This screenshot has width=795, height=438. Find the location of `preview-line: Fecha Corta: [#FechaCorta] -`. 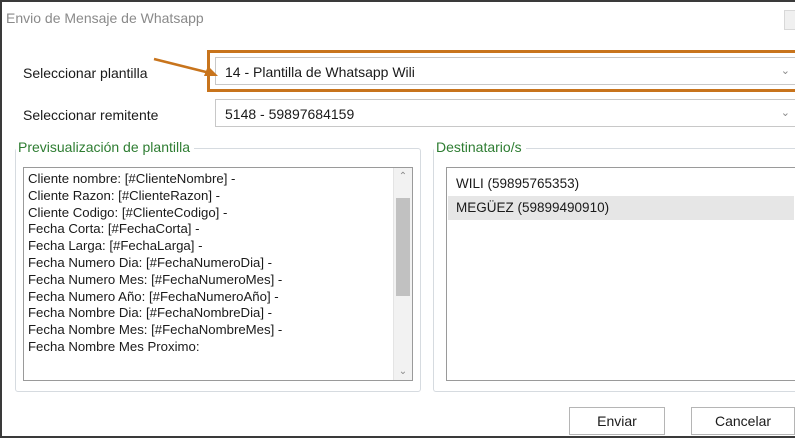

preview-line: Fecha Corta: [#FechaCorta] - is located at coordinates (114, 229).